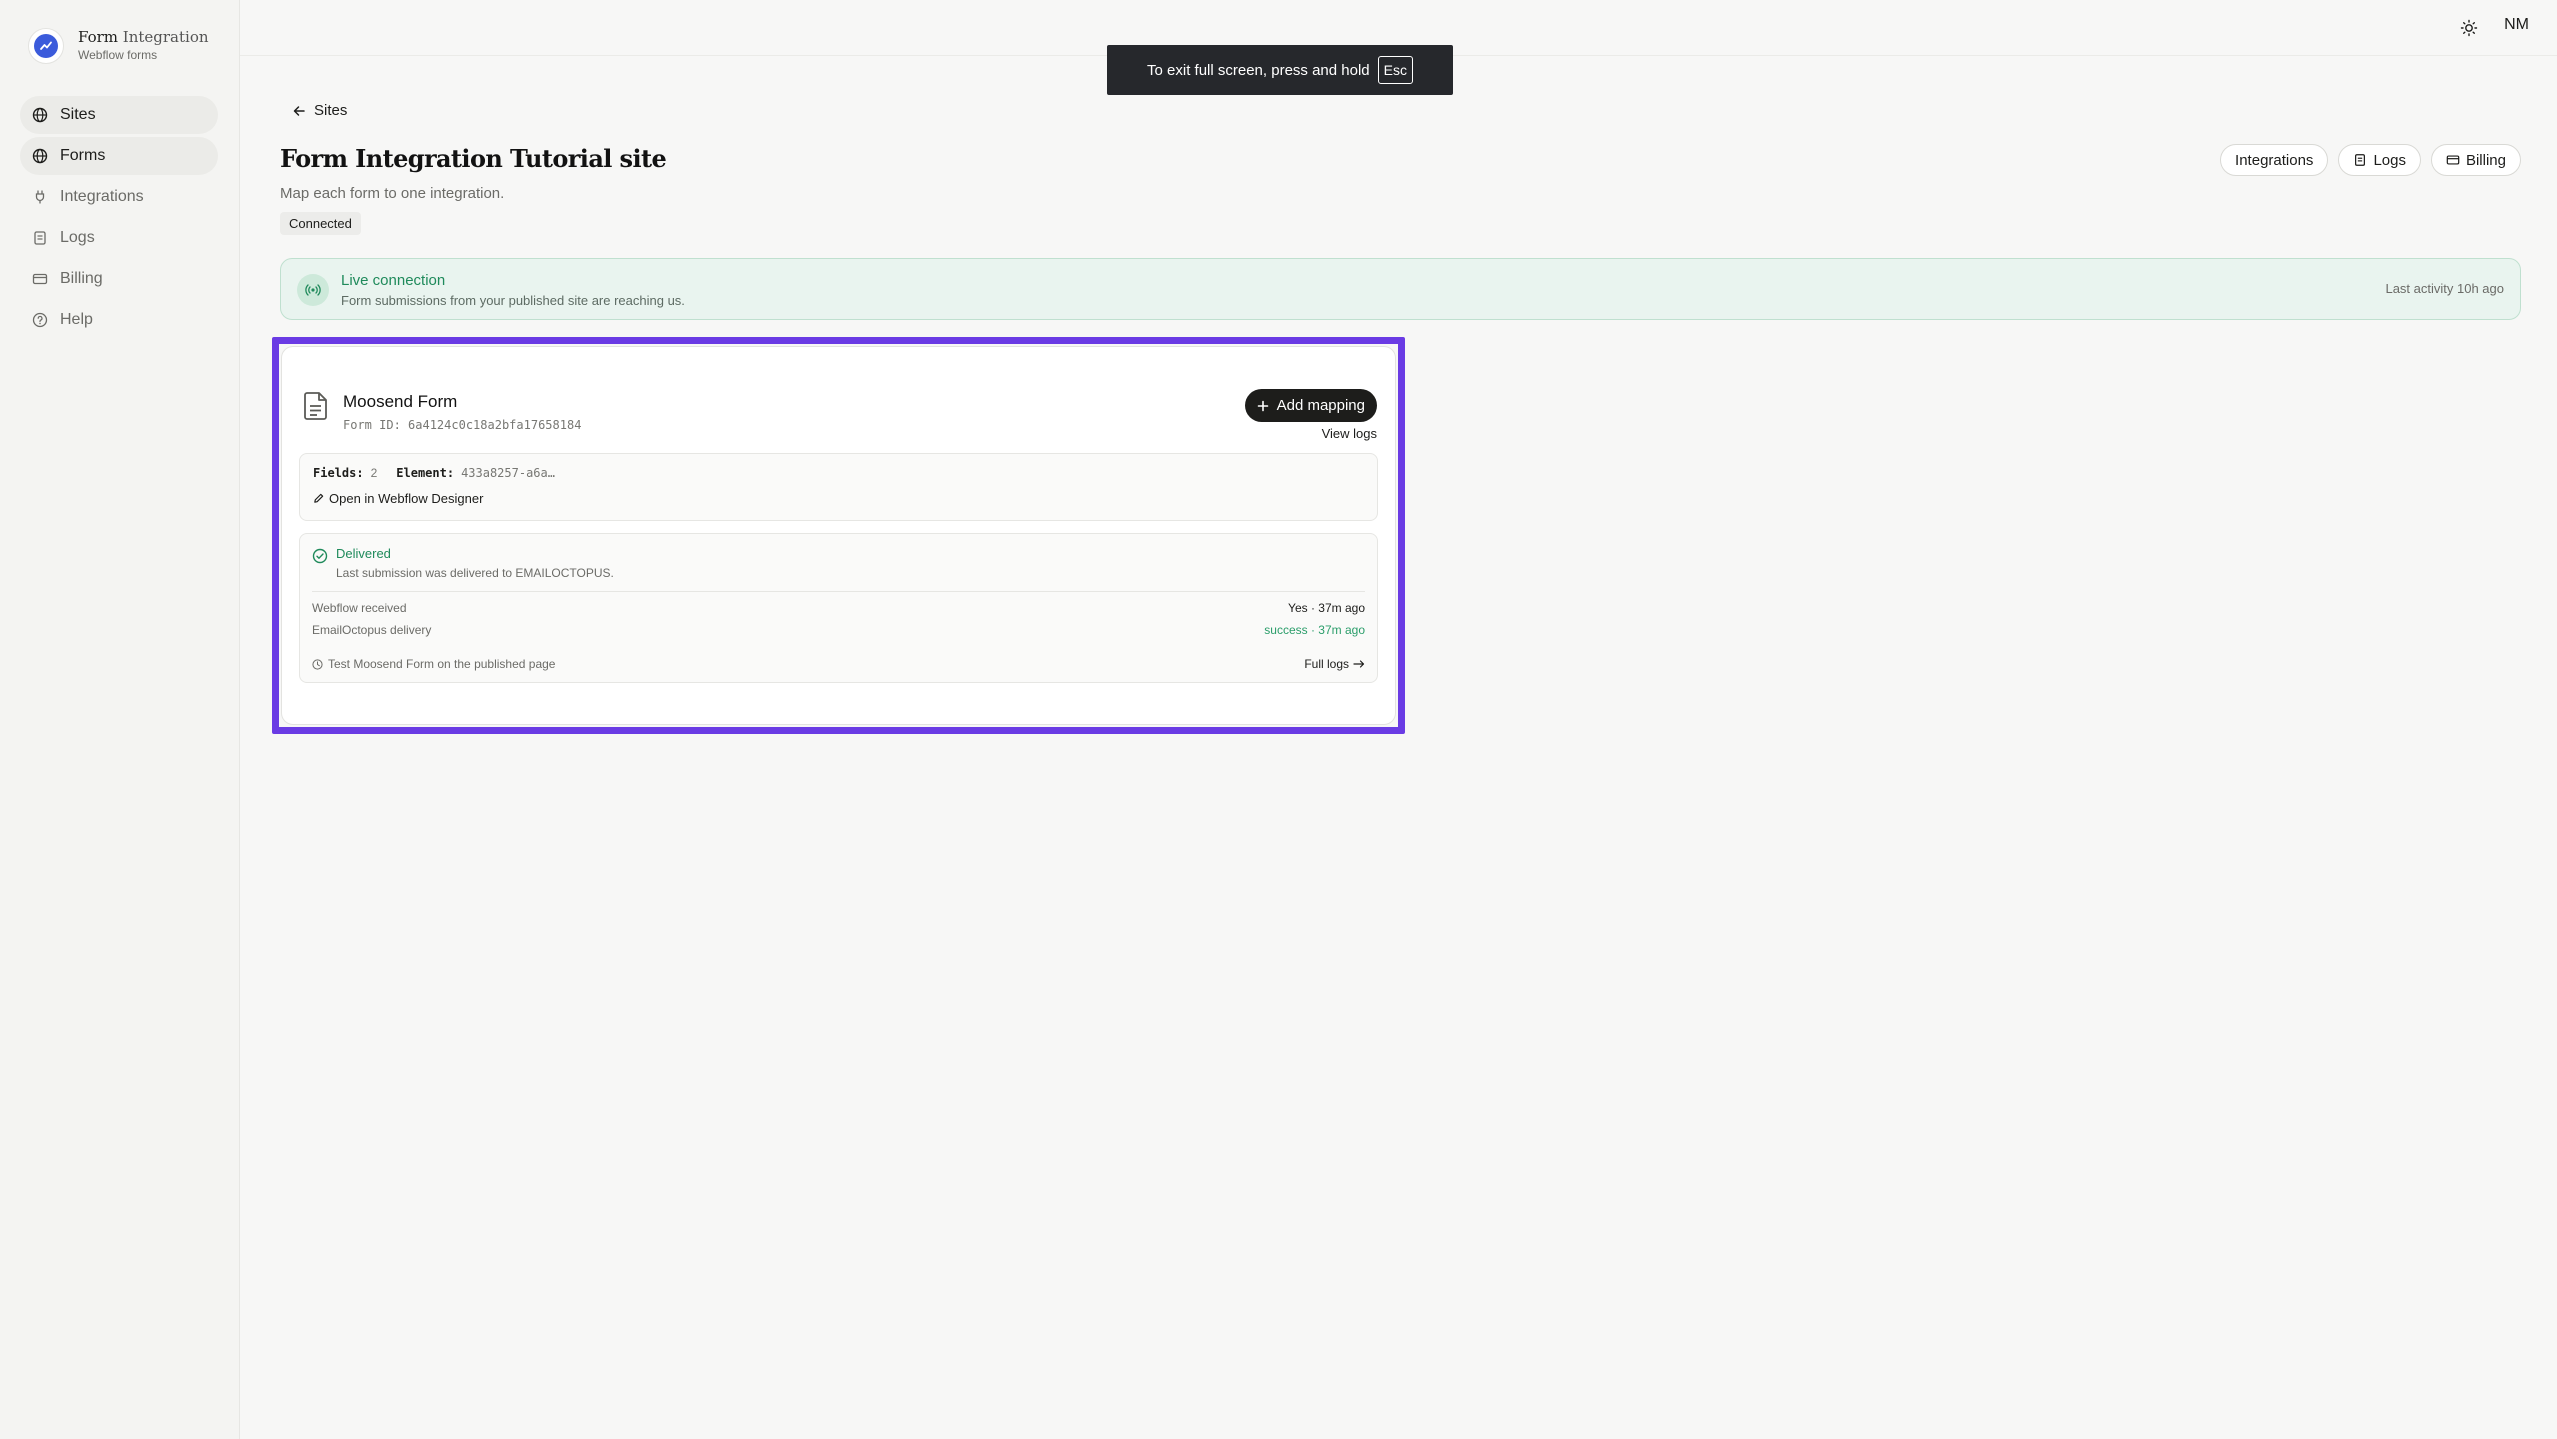 Image resolution: width=2557 pixels, height=1439 pixels. What do you see at coordinates (1395, 70) in the screenshot?
I see `esc-key-hint: Esc` at bounding box center [1395, 70].